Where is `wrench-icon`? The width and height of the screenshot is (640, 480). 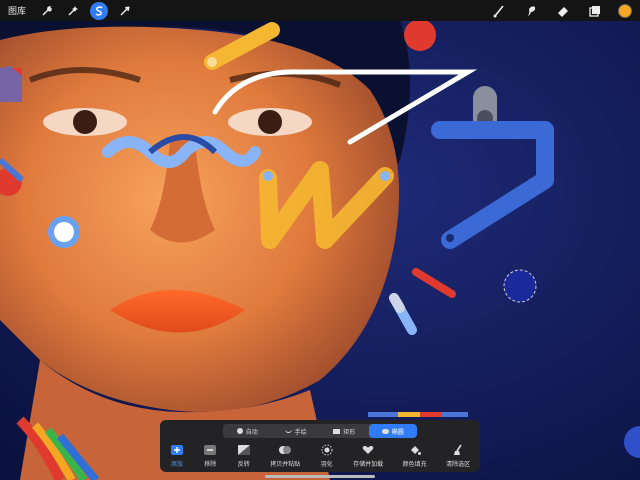
wrench-icon is located at coordinates (47, 11).